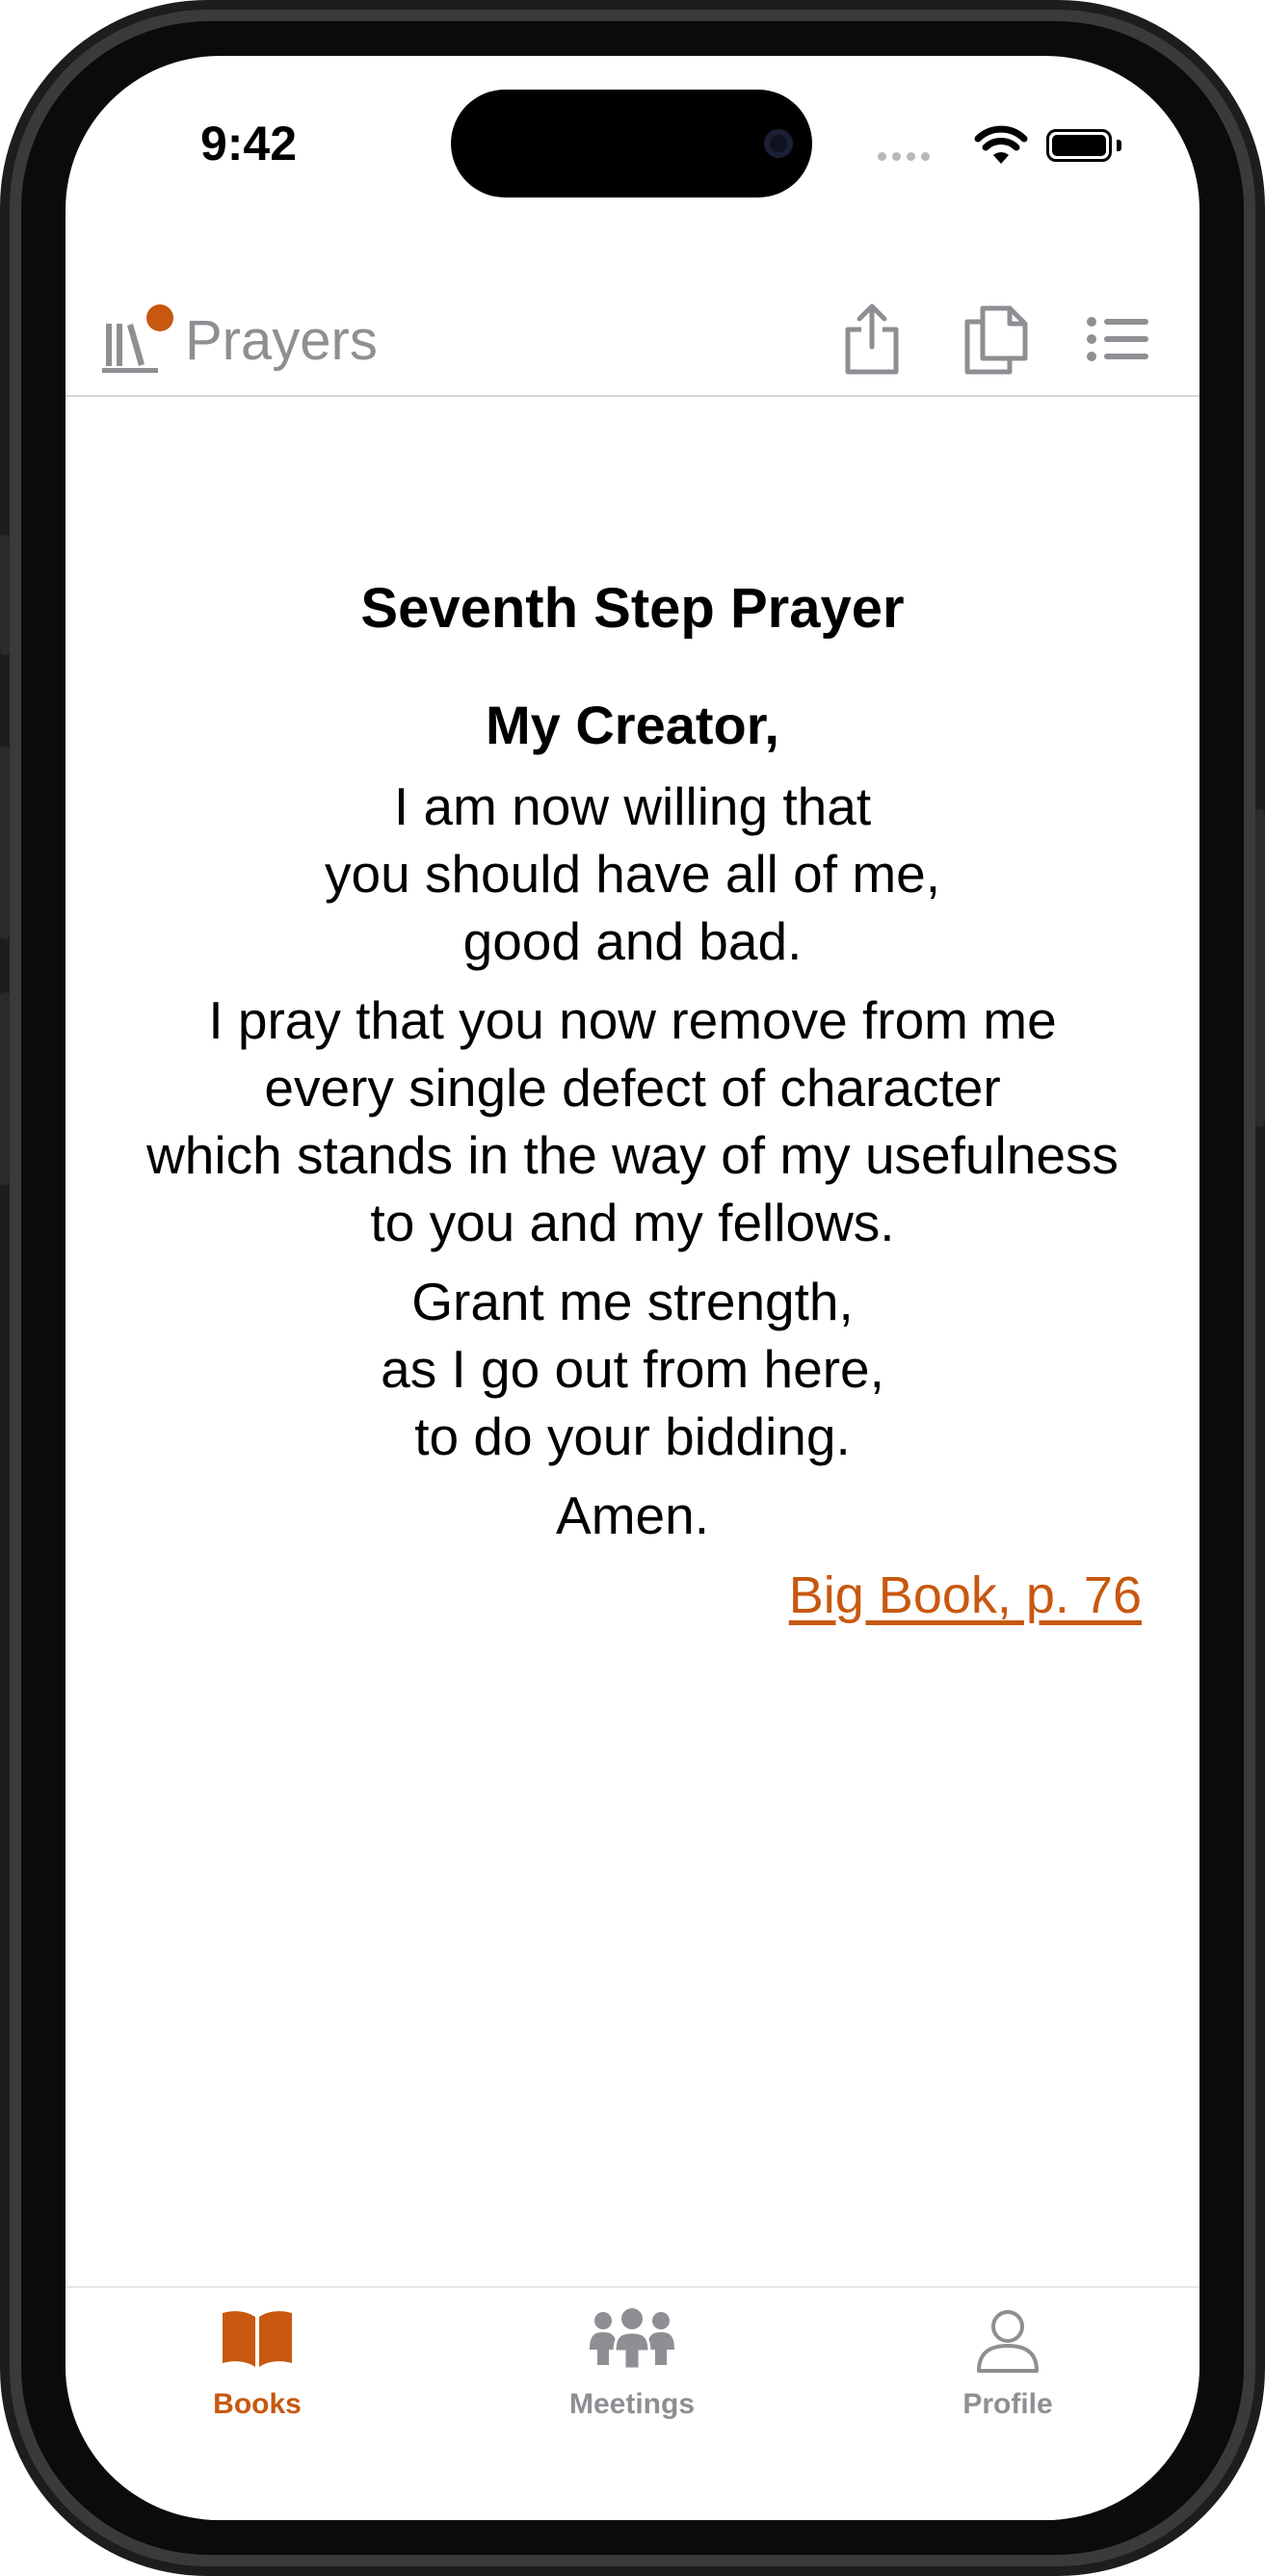  What do you see at coordinates (258, 2339) in the screenshot?
I see `open-book-icon` at bounding box center [258, 2339].